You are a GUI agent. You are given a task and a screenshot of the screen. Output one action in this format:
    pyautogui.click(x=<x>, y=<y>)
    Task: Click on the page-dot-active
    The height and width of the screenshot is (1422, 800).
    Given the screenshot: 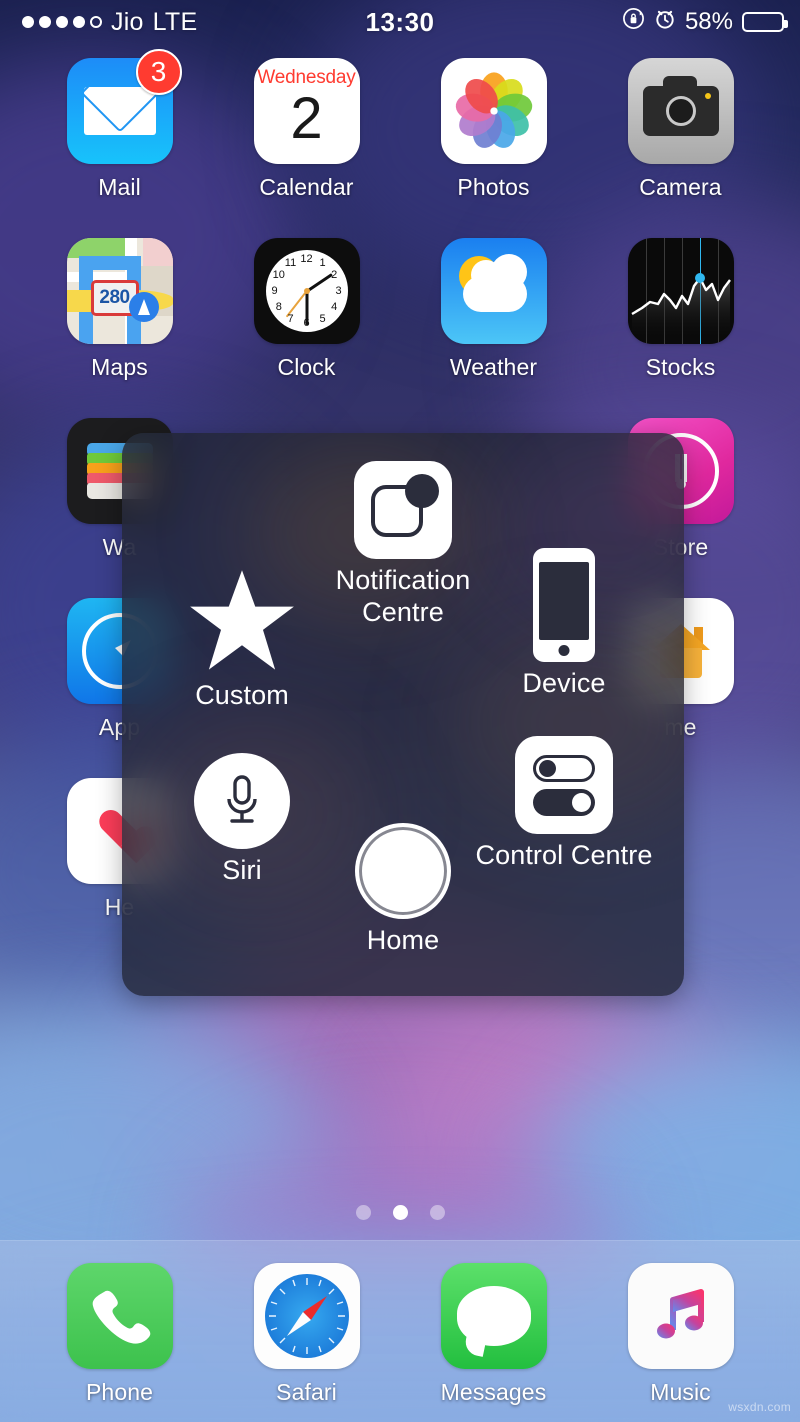 What is the action you would take?
    pyautogui.click(x=400, y=1212)
    